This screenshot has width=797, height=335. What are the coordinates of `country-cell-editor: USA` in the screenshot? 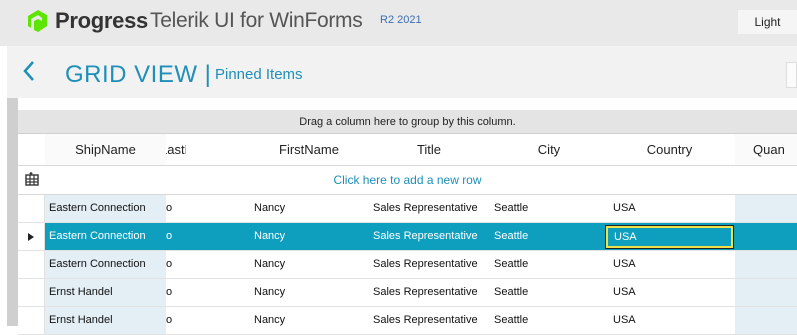 It's located at (669, 237).